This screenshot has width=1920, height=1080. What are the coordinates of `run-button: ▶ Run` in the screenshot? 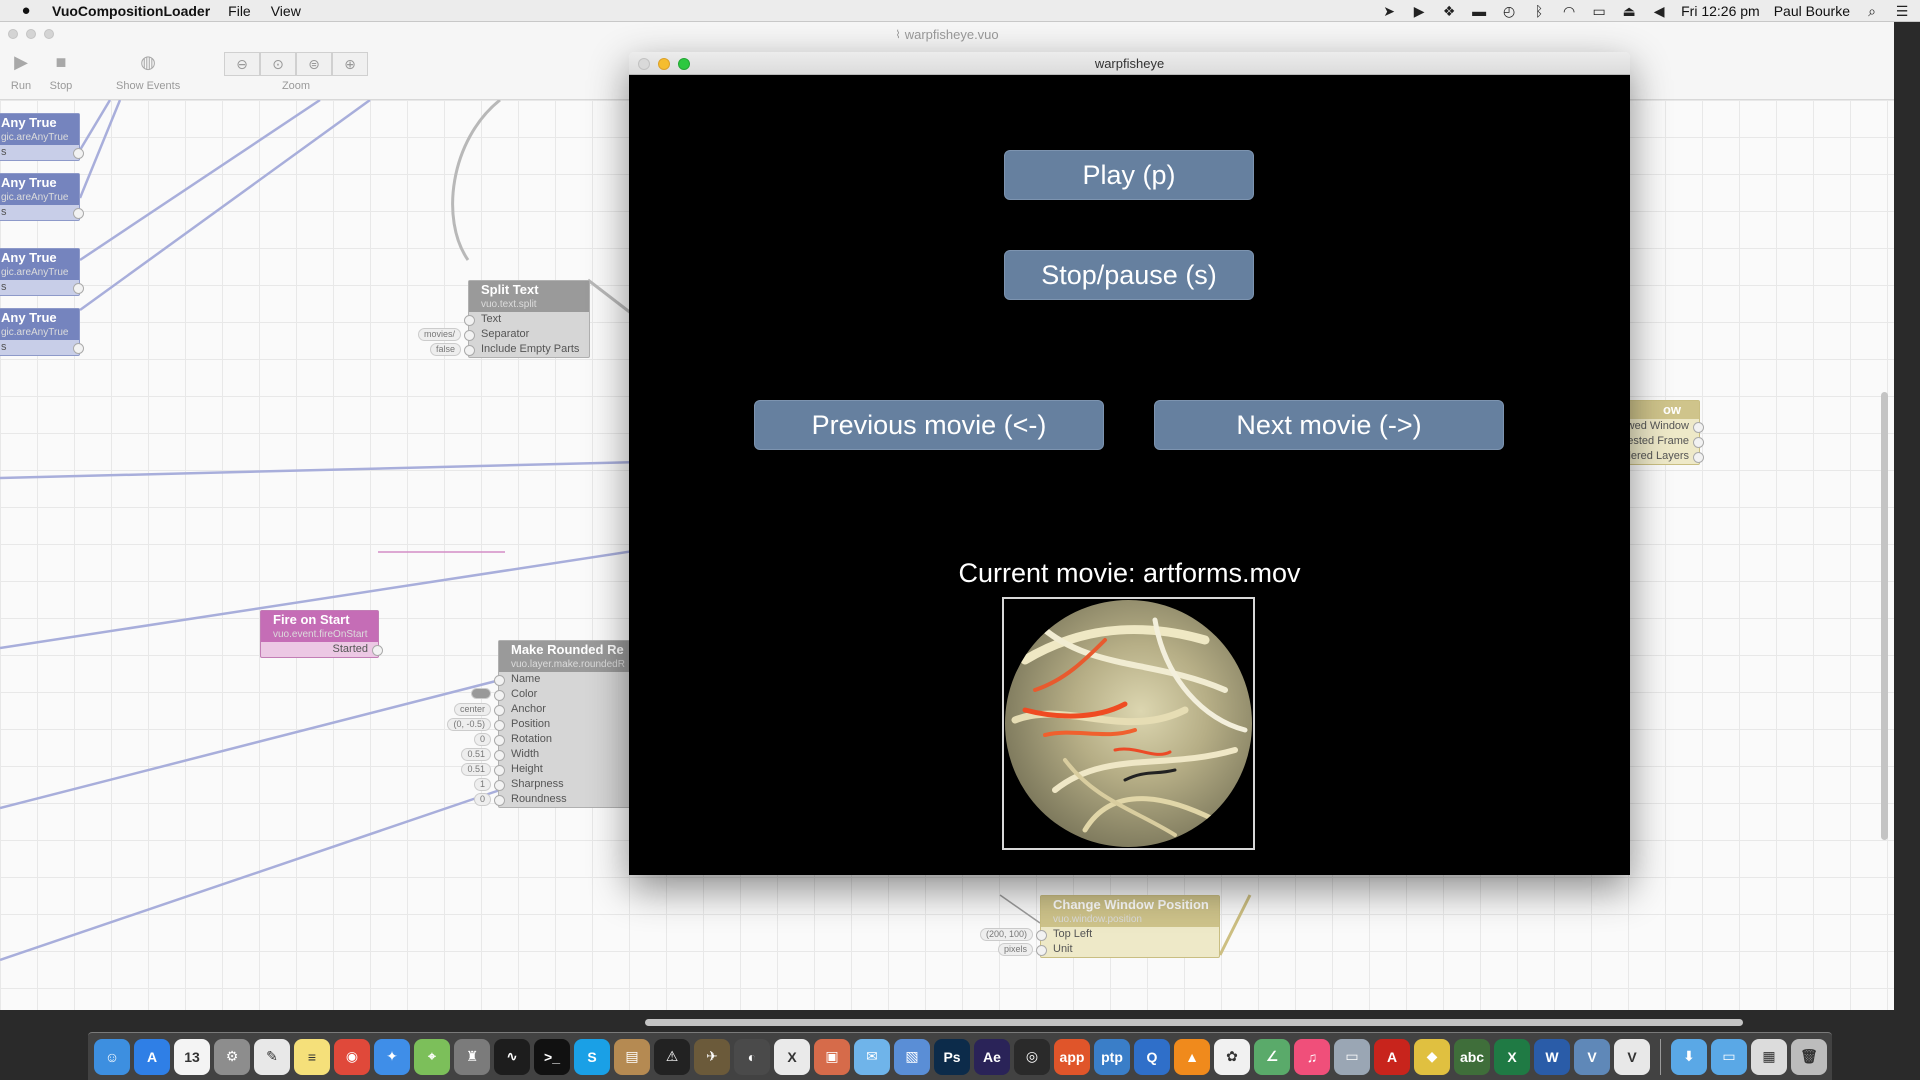 It's located at (21, 70).